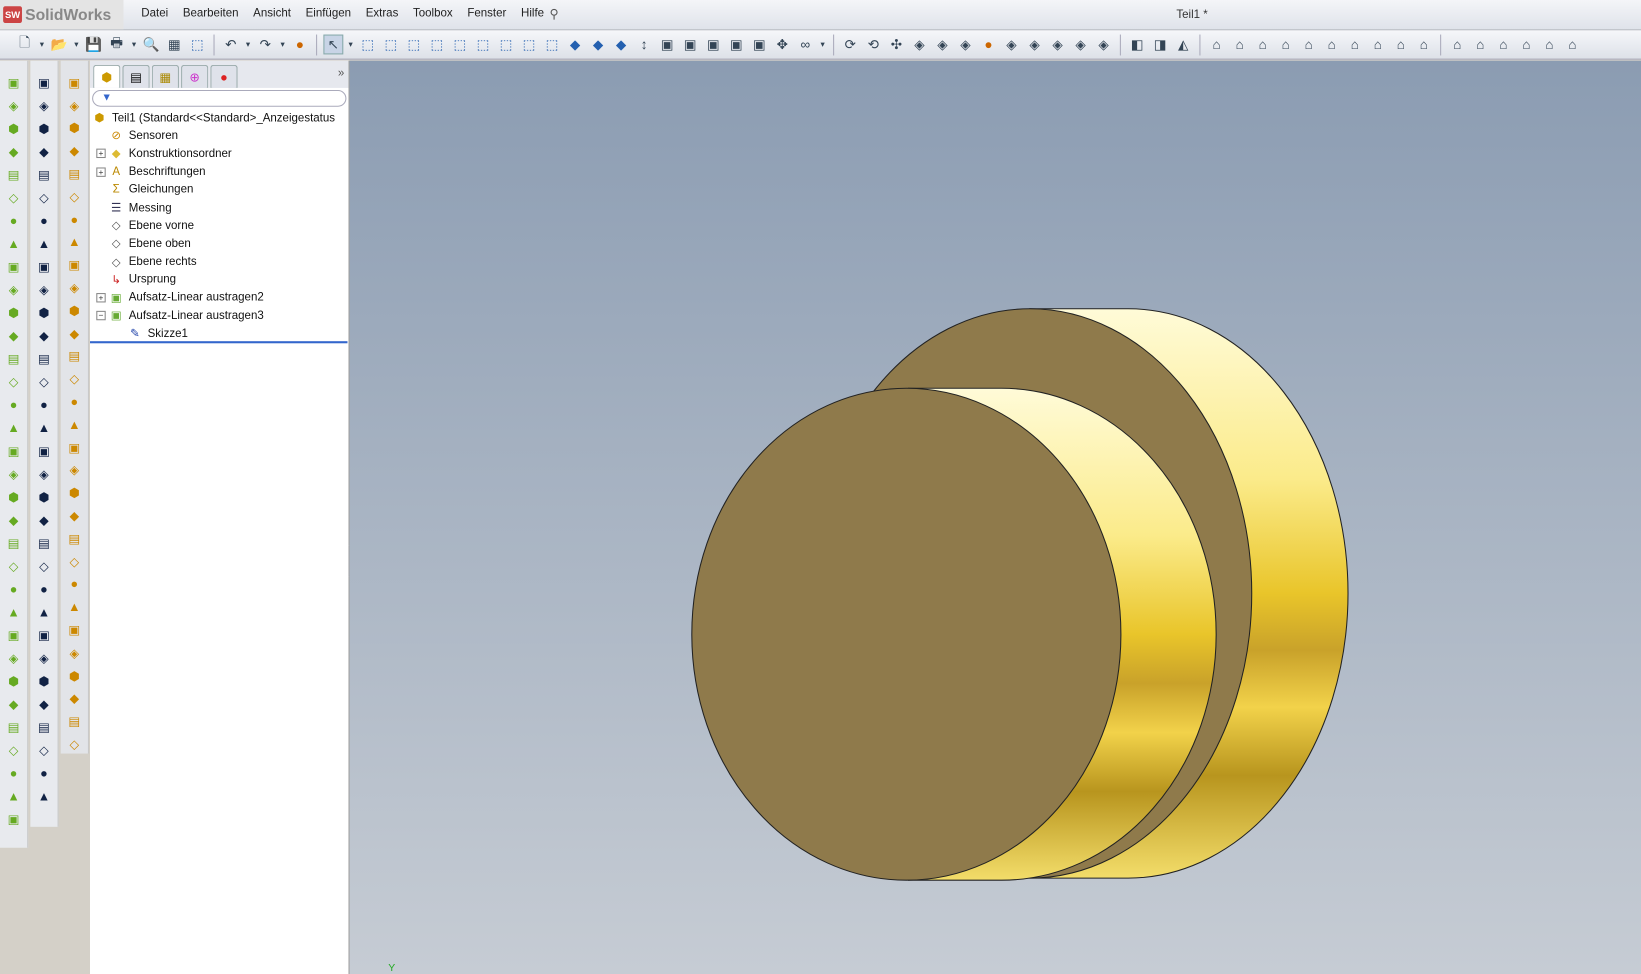  What do you see at coordinates (219, 342) in the screenshot?
I see `rollback-bar` at bounding box center [219, 342].